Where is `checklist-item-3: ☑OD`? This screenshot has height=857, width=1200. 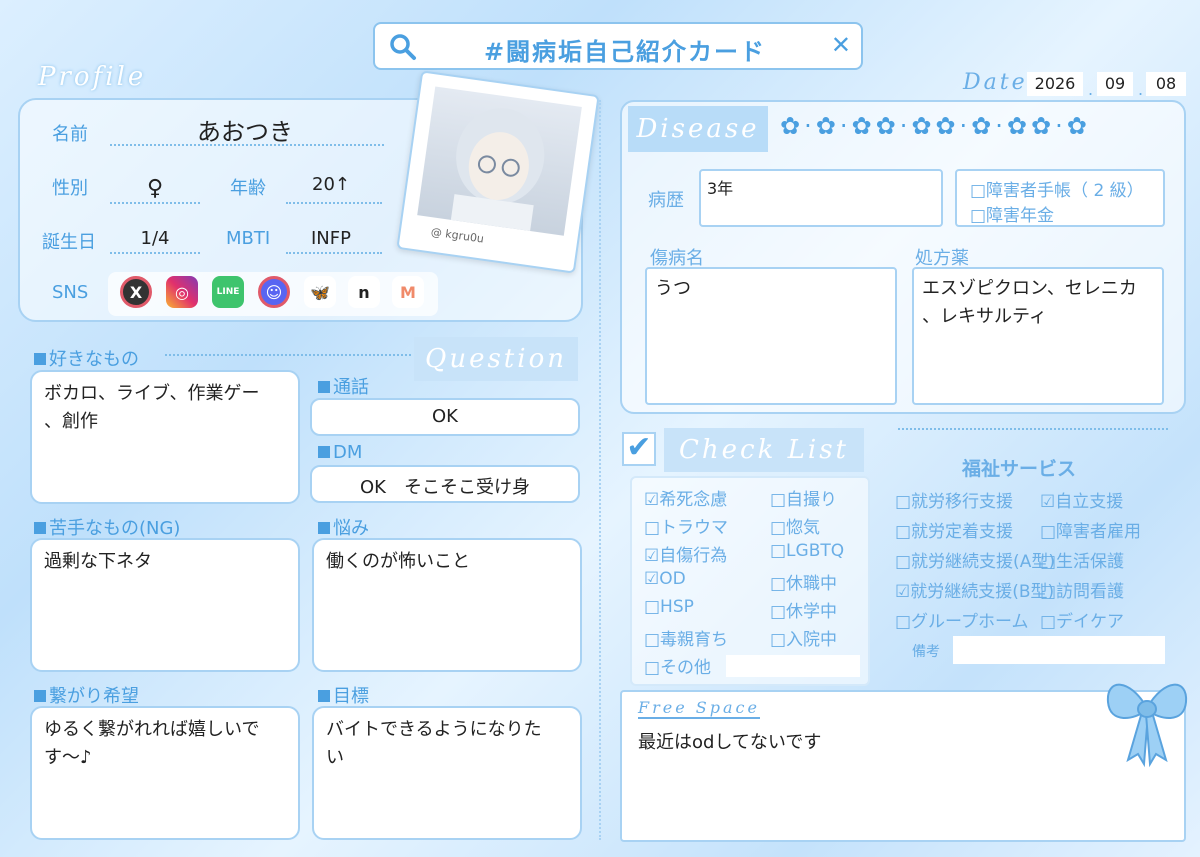 checklist-item-3: ☑OD is located at coordinates (665, 579).